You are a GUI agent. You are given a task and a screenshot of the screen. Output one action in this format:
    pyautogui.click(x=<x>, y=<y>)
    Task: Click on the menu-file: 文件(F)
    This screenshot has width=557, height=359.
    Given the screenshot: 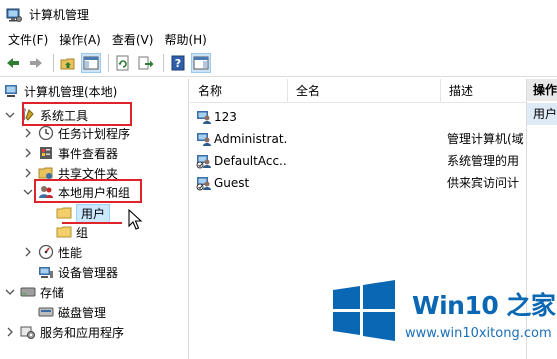 What is the action you would take?
    pyautogui.click(x=30, y=39)
    